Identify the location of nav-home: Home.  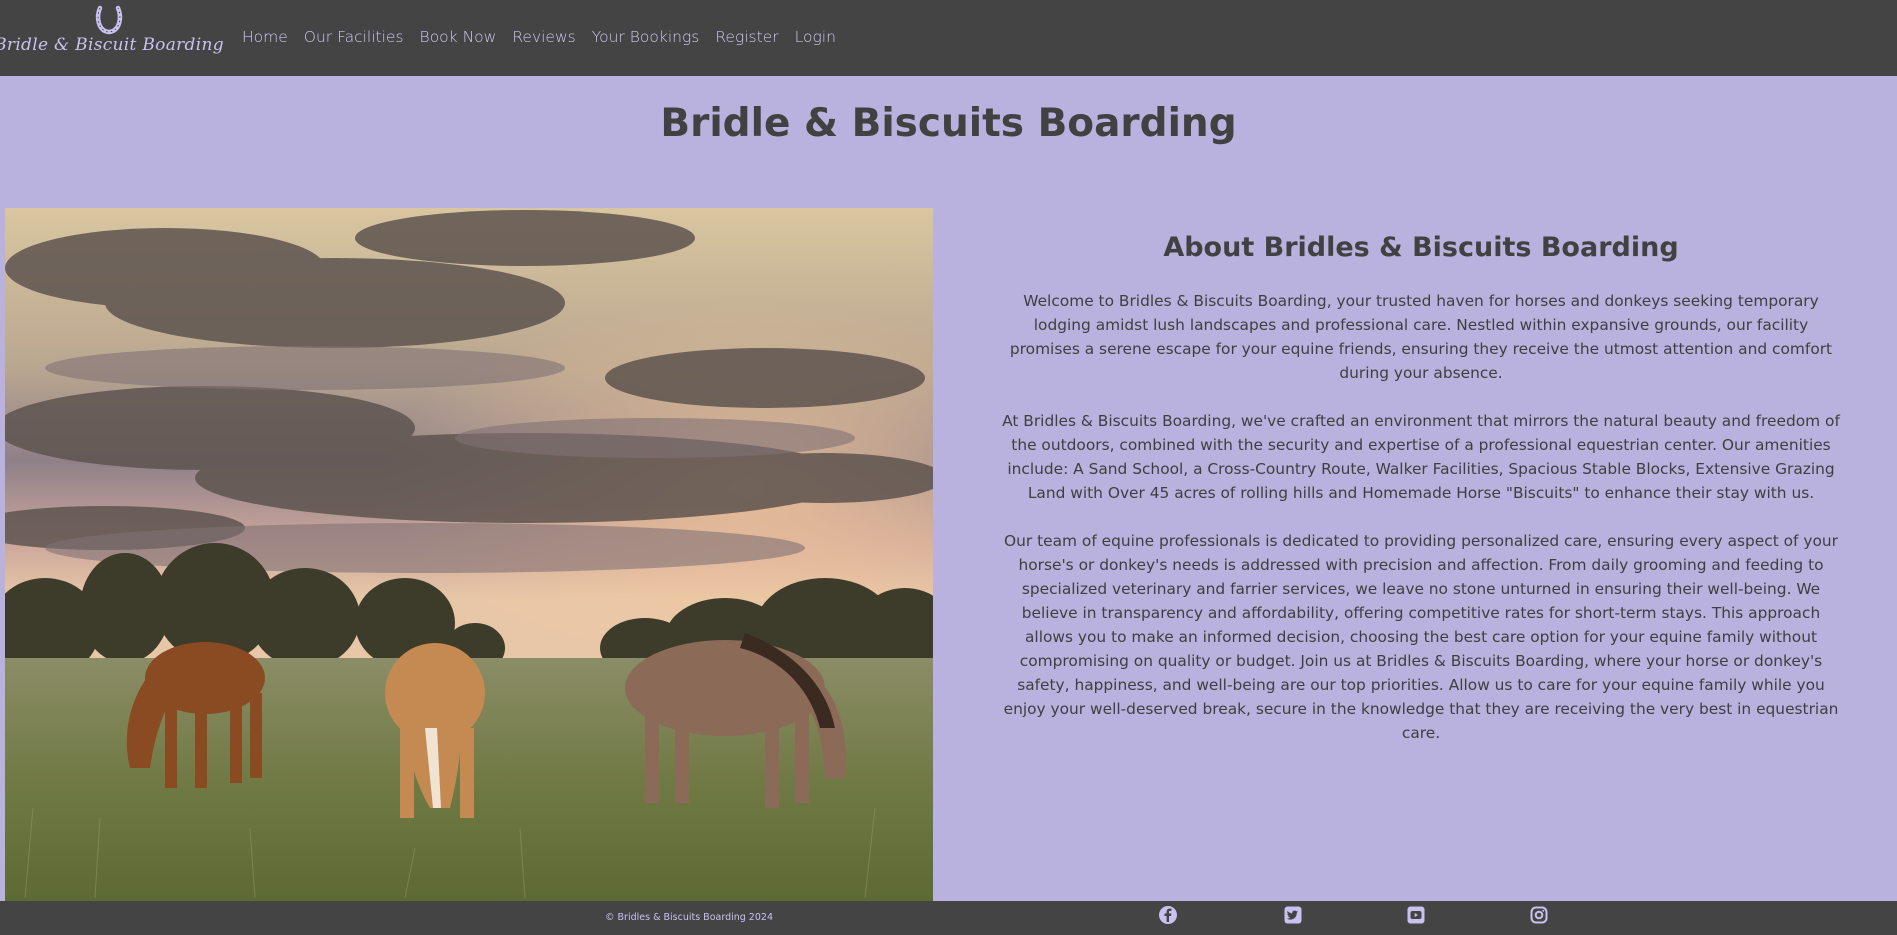
(265, 37).